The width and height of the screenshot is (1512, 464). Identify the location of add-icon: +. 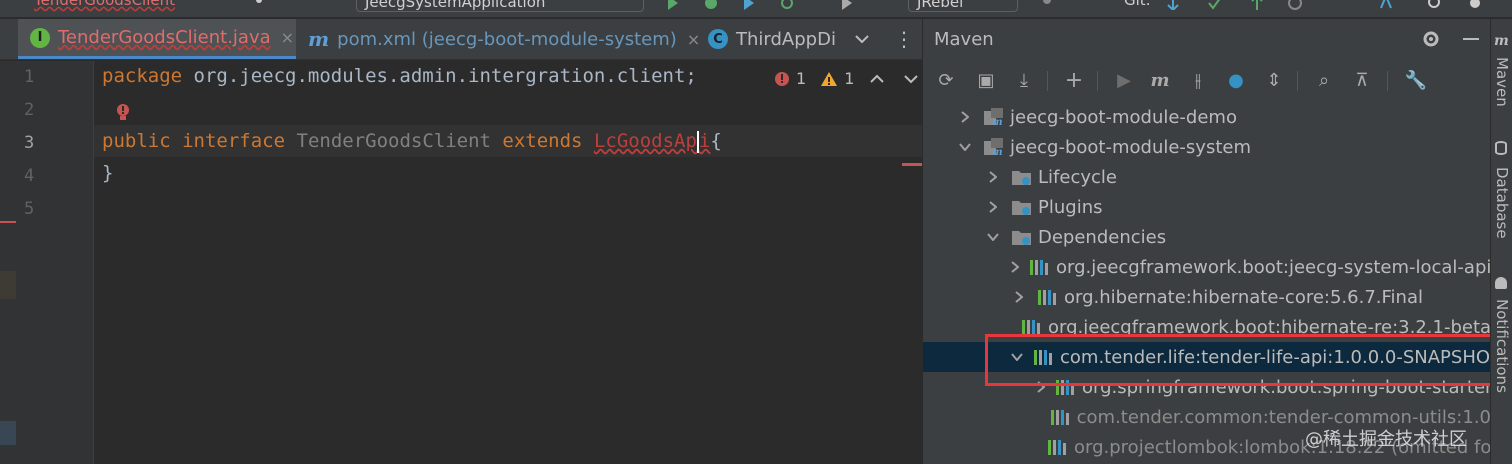
(1074, 80).